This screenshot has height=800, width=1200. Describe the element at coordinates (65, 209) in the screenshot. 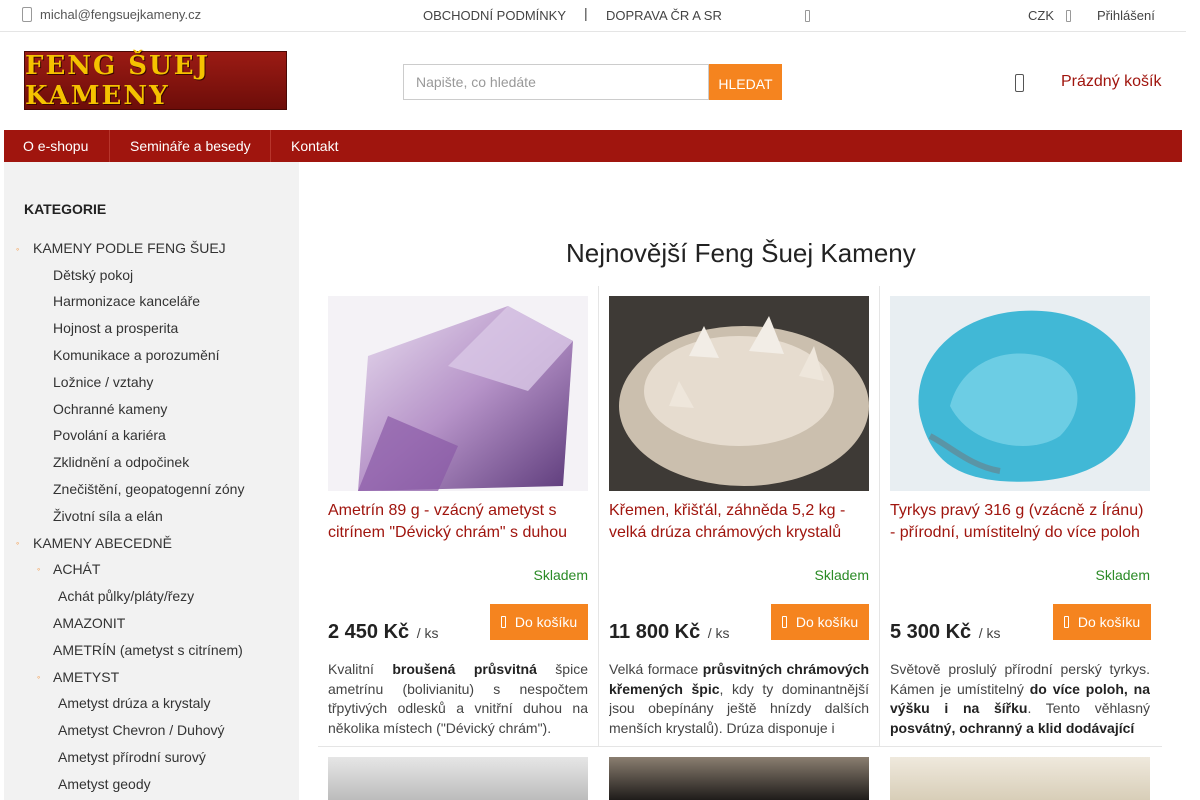

I see `sidebar-title: KATEGORIE` at that location.